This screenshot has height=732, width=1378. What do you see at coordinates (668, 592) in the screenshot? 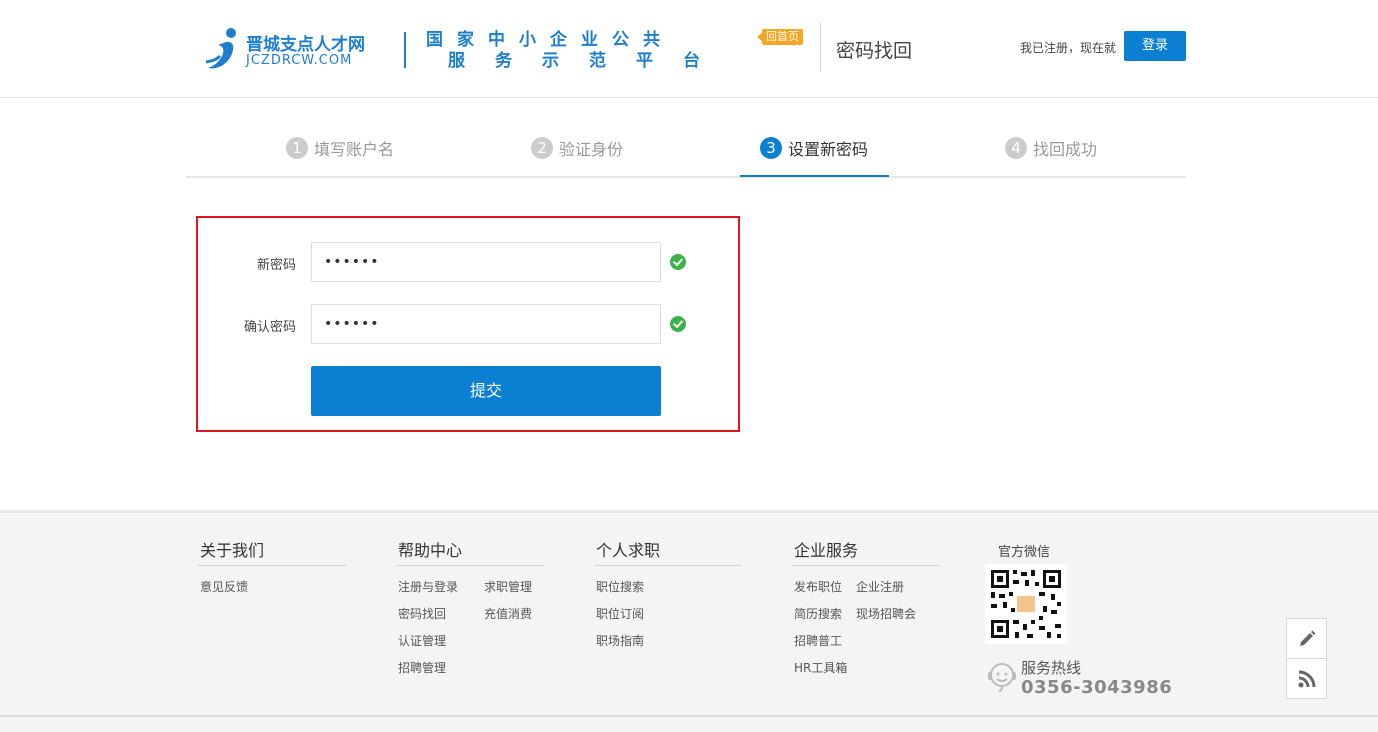
I see `footer-col-jobseeker: 个人求职 职位搜索 职位订阅 职场指南` at bounding box center [668, 592].